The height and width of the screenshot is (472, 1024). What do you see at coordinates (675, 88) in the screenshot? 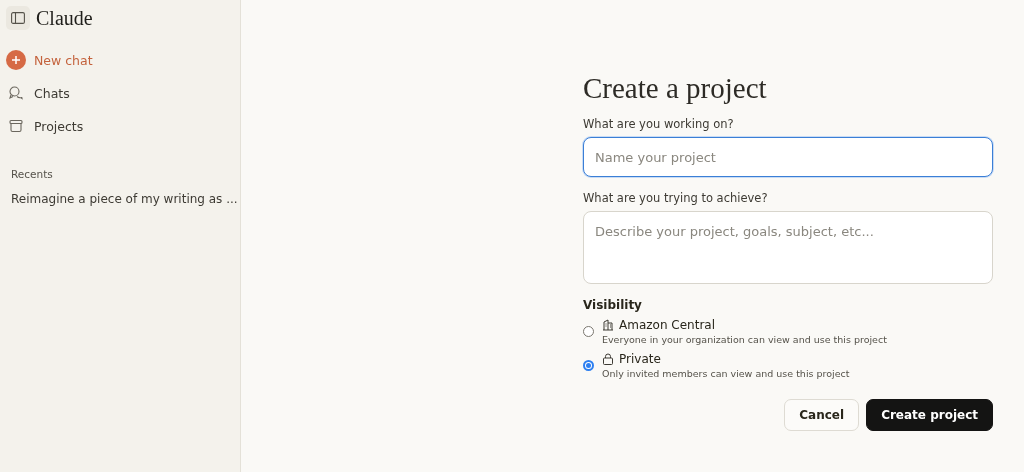
I see `page-title: Create a project` at bounding box center [675, 88].